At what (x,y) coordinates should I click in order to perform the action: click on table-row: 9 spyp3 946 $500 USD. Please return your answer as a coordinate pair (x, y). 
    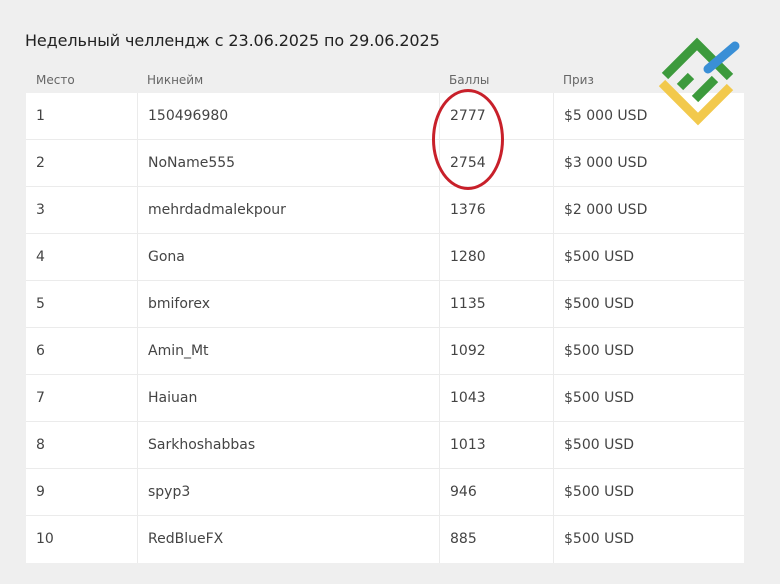
    Looking at the image, I should click on (385, 492).